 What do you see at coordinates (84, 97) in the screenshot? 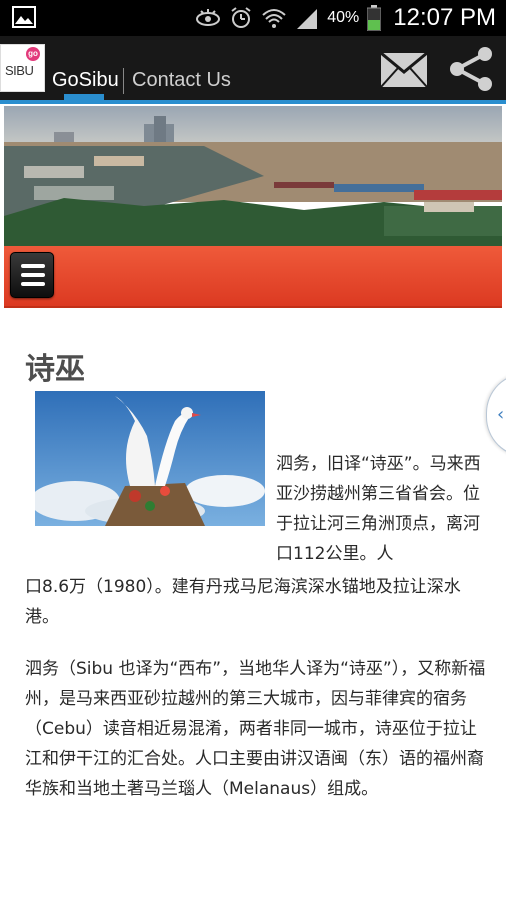
I see `active-tab-indicator` at bounding box center [84, 97].